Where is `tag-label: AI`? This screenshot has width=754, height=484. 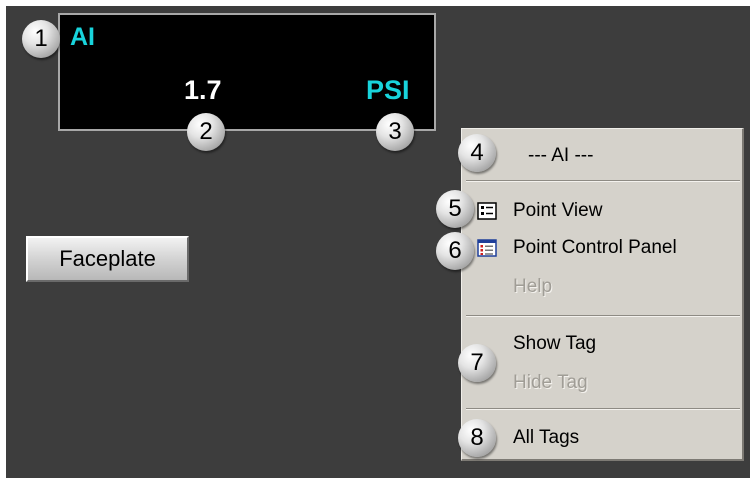
tag-label: AI is located at coordinates (82, 37).